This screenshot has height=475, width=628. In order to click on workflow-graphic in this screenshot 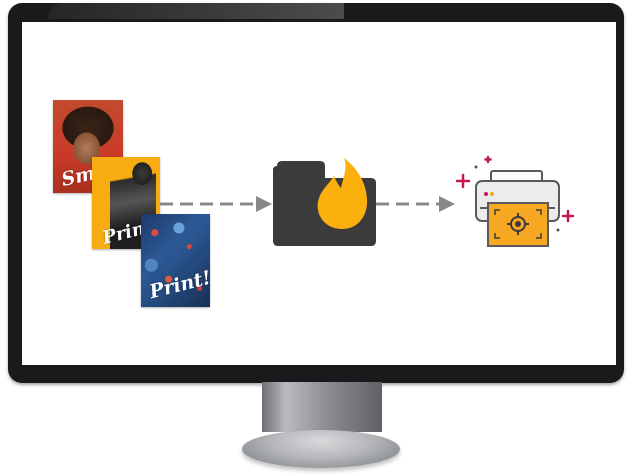, I will do `click(367, 201)`.